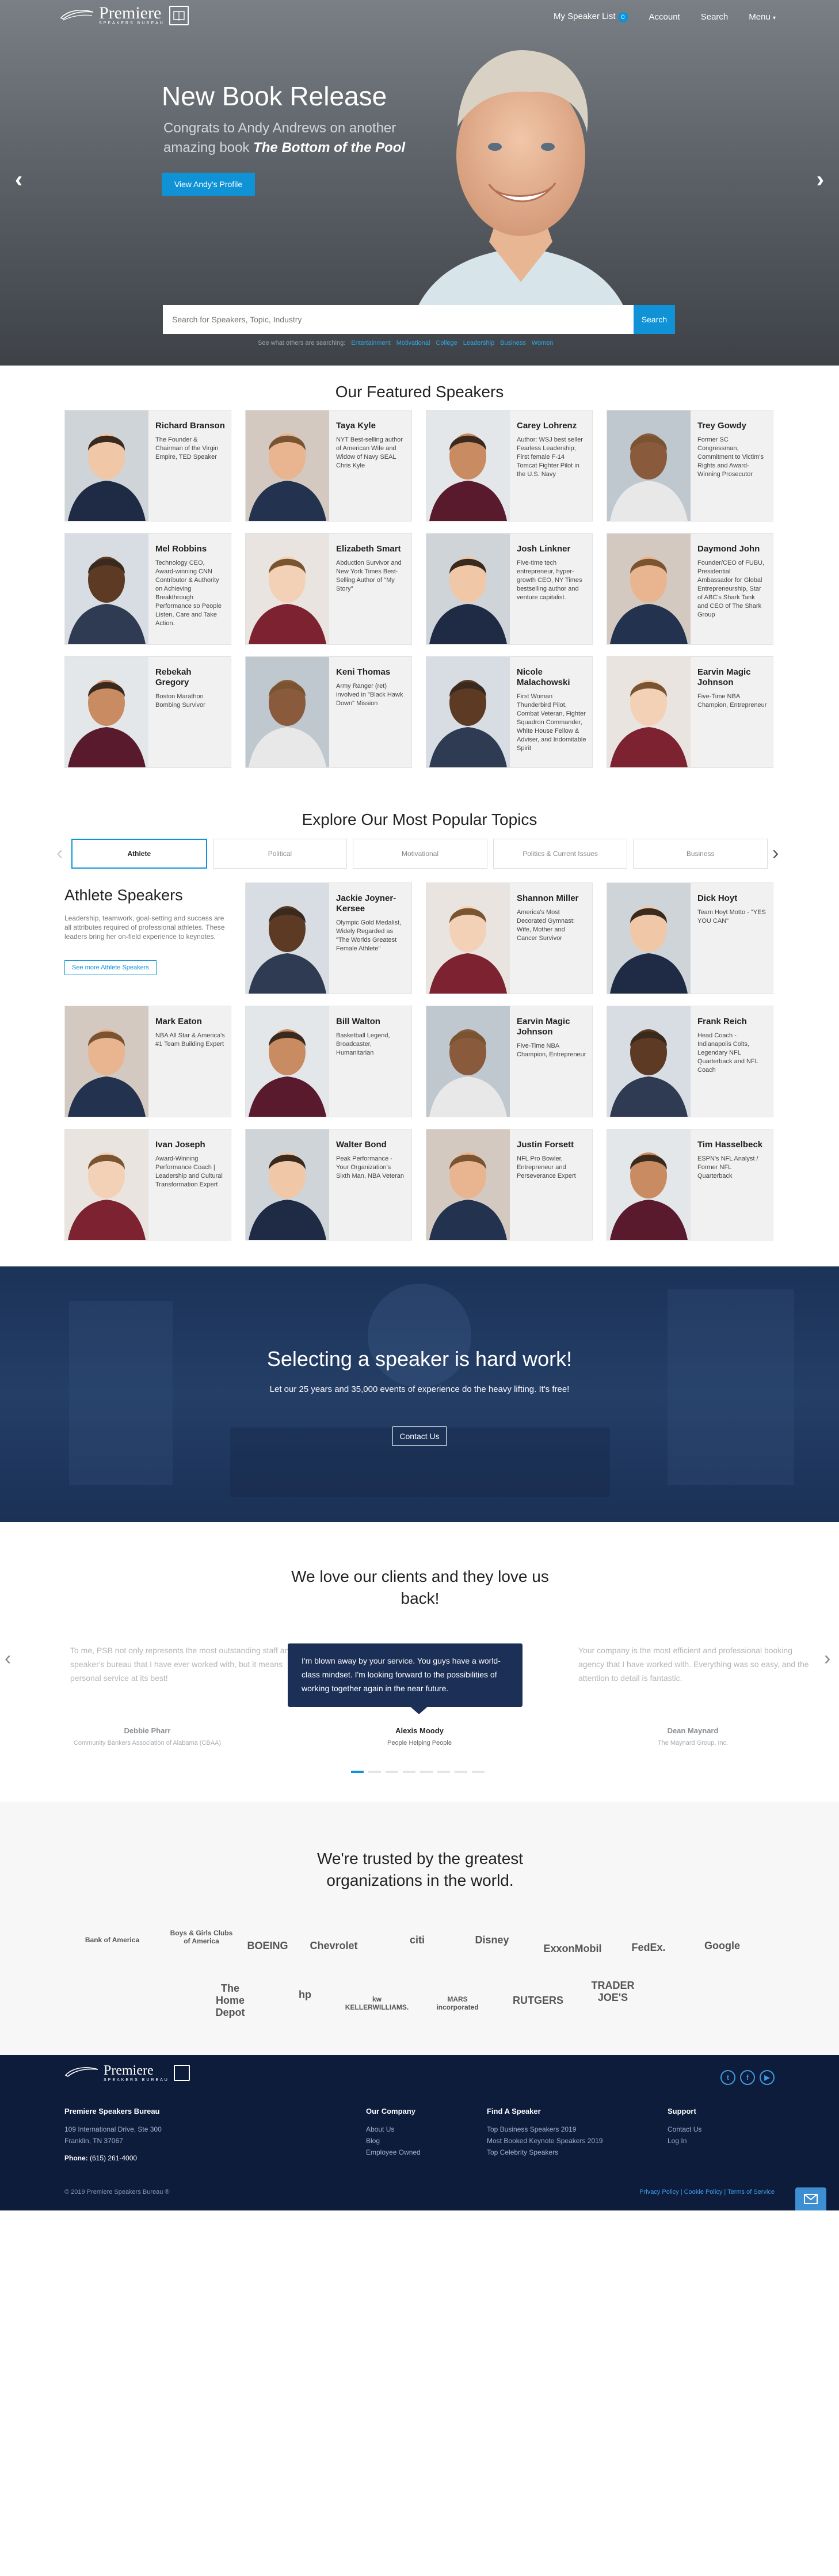 This screenshot has width=839, height=2576. I want to click on popular-label: See what others are searching:, so click(302, 343).